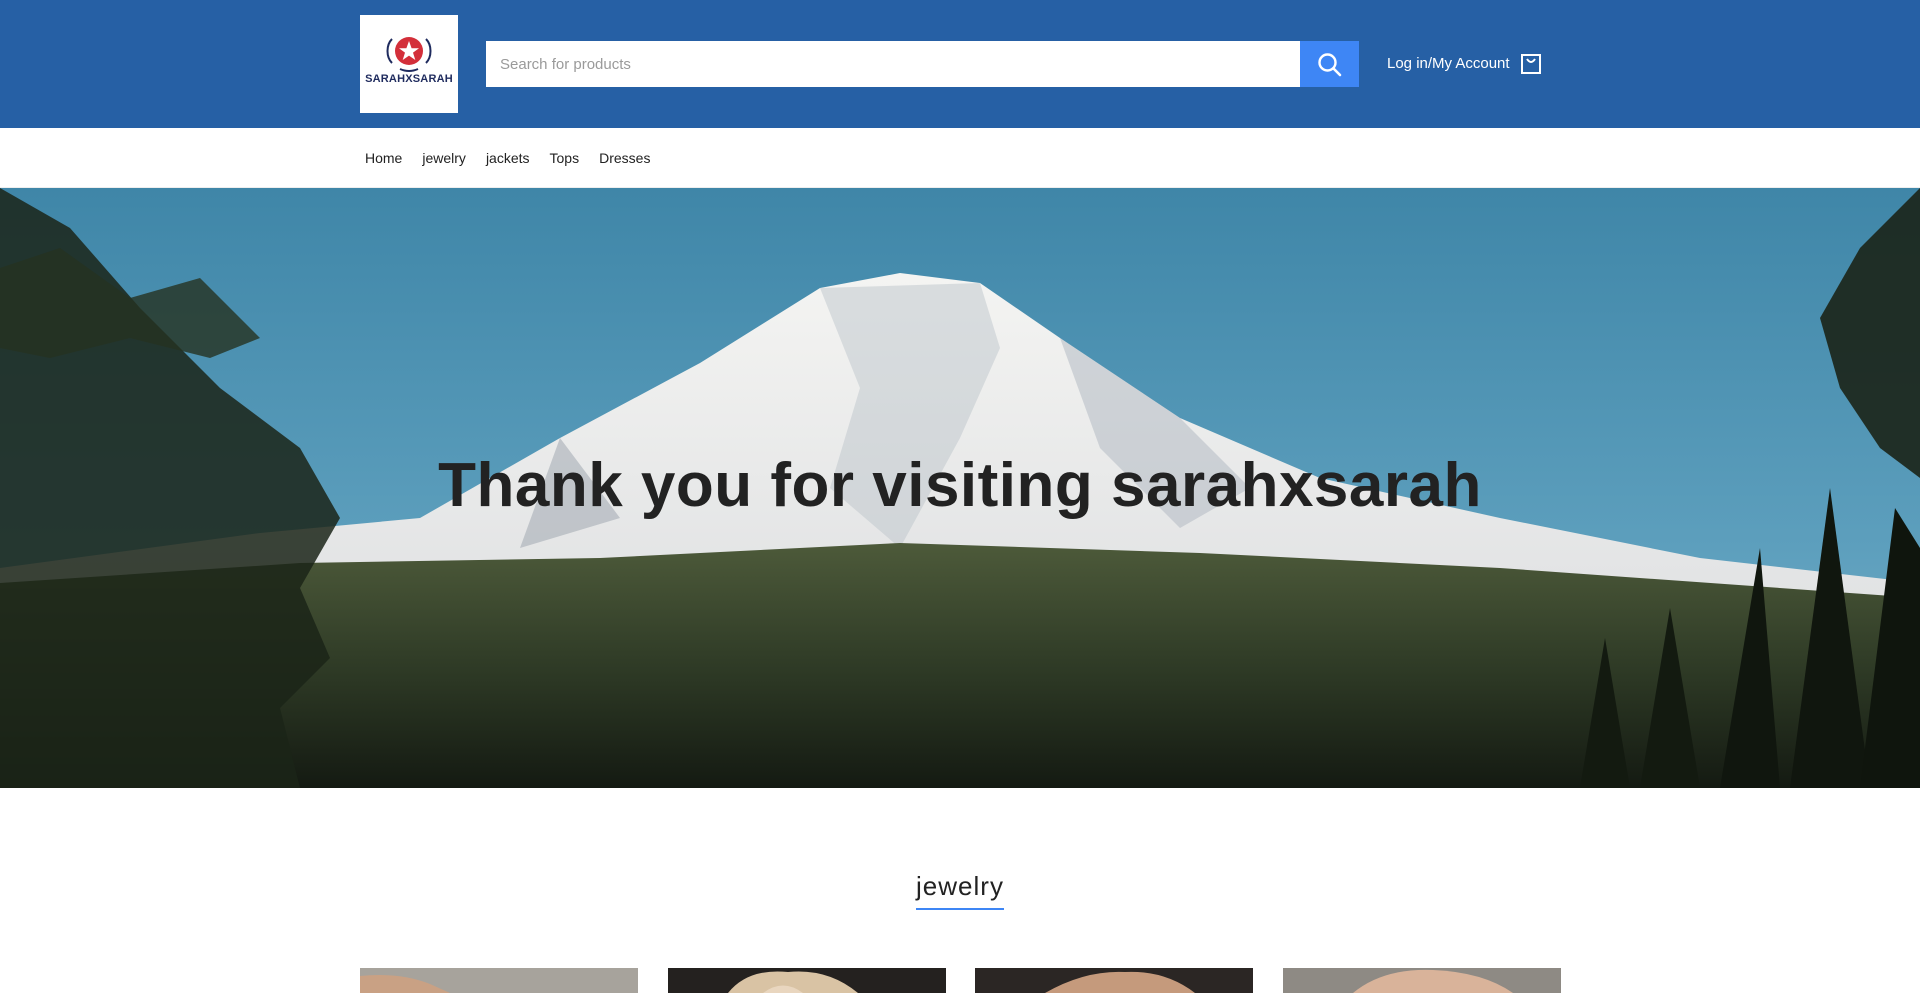  I want to click on nav-item-jackets: jackets, so click(508, 158).